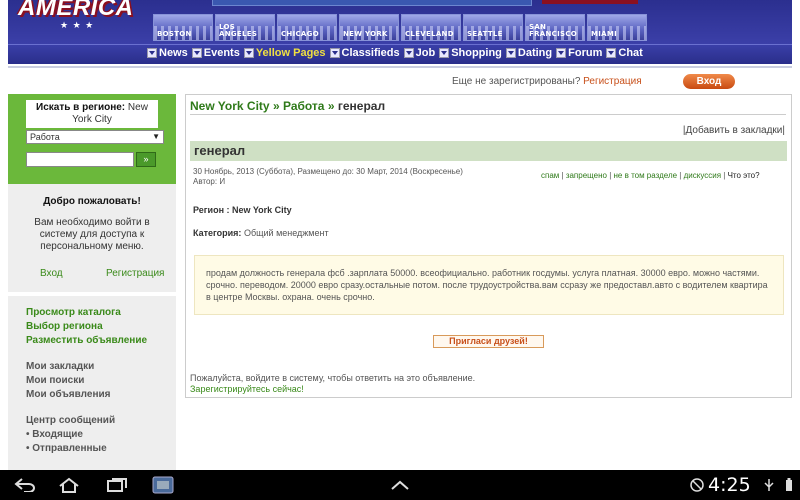  Describe the element at coordinates (493, 27) in the screenshot. I see `city-tab-seattle: Seattle` at that location.